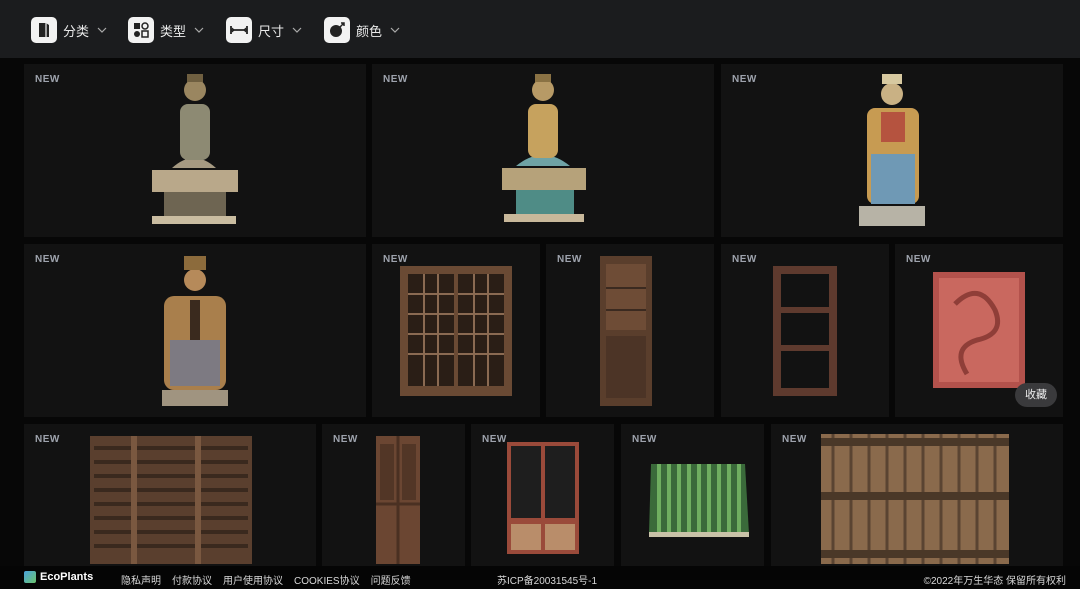 This screenshot has width=1080, height=589. What do you see at coordinates (239, 30) in the screenshot?
I see `ruler-icon` at bounding box center [239, 30].